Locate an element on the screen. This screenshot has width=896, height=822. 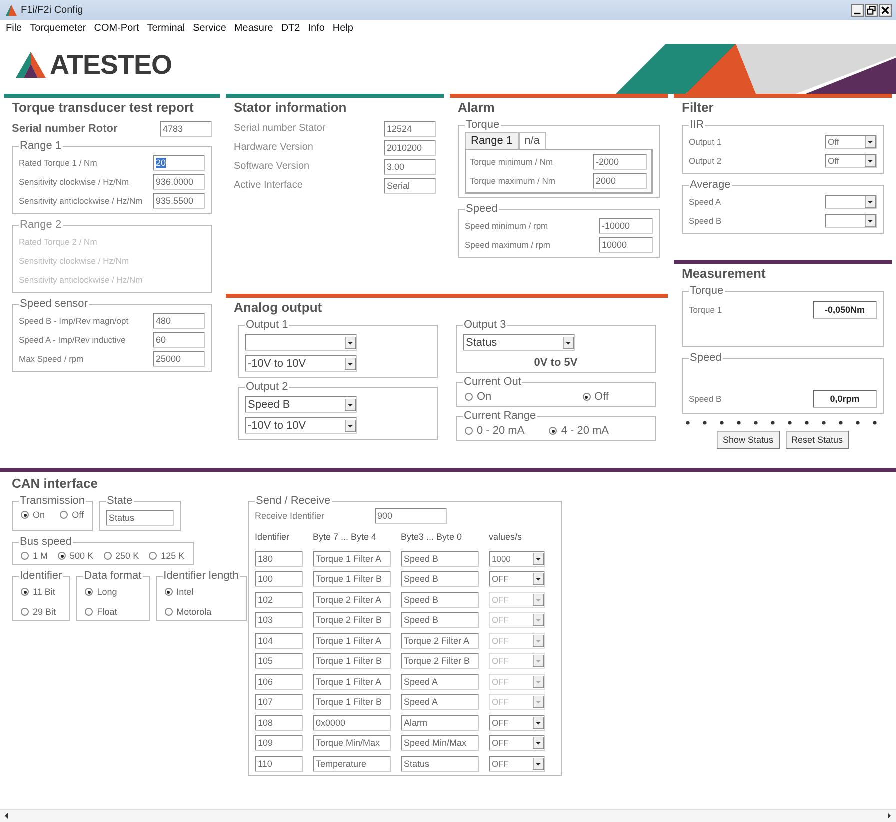
radio-option: 4 - 20 mA is located at coordinates (579, 431).